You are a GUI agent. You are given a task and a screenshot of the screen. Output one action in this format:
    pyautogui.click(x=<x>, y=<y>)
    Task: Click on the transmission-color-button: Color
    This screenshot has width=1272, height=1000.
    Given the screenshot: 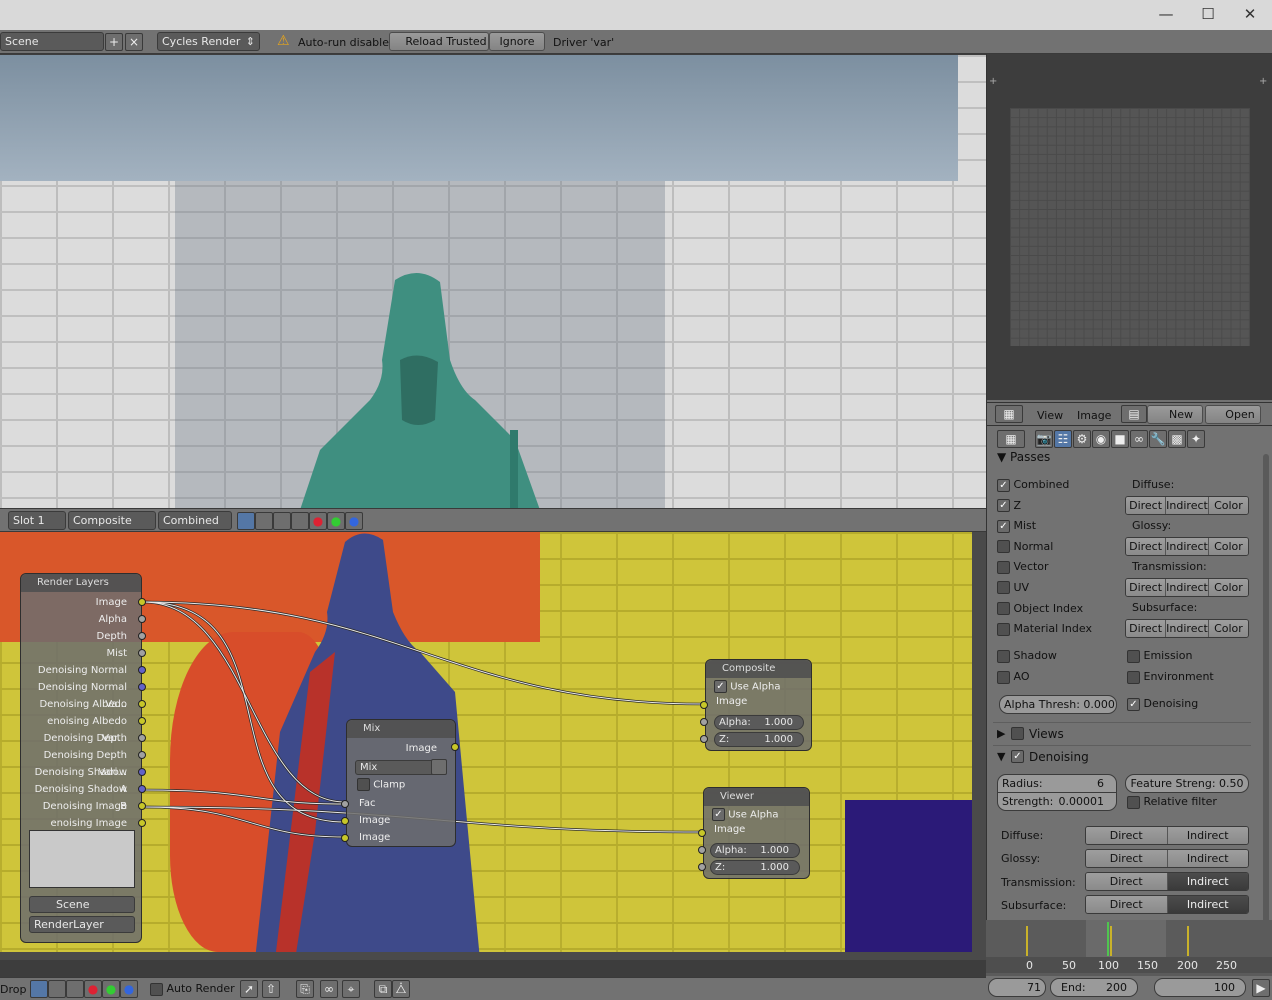 What is the action you would take?
    pyautogui.click(x=1228, y=587)
    